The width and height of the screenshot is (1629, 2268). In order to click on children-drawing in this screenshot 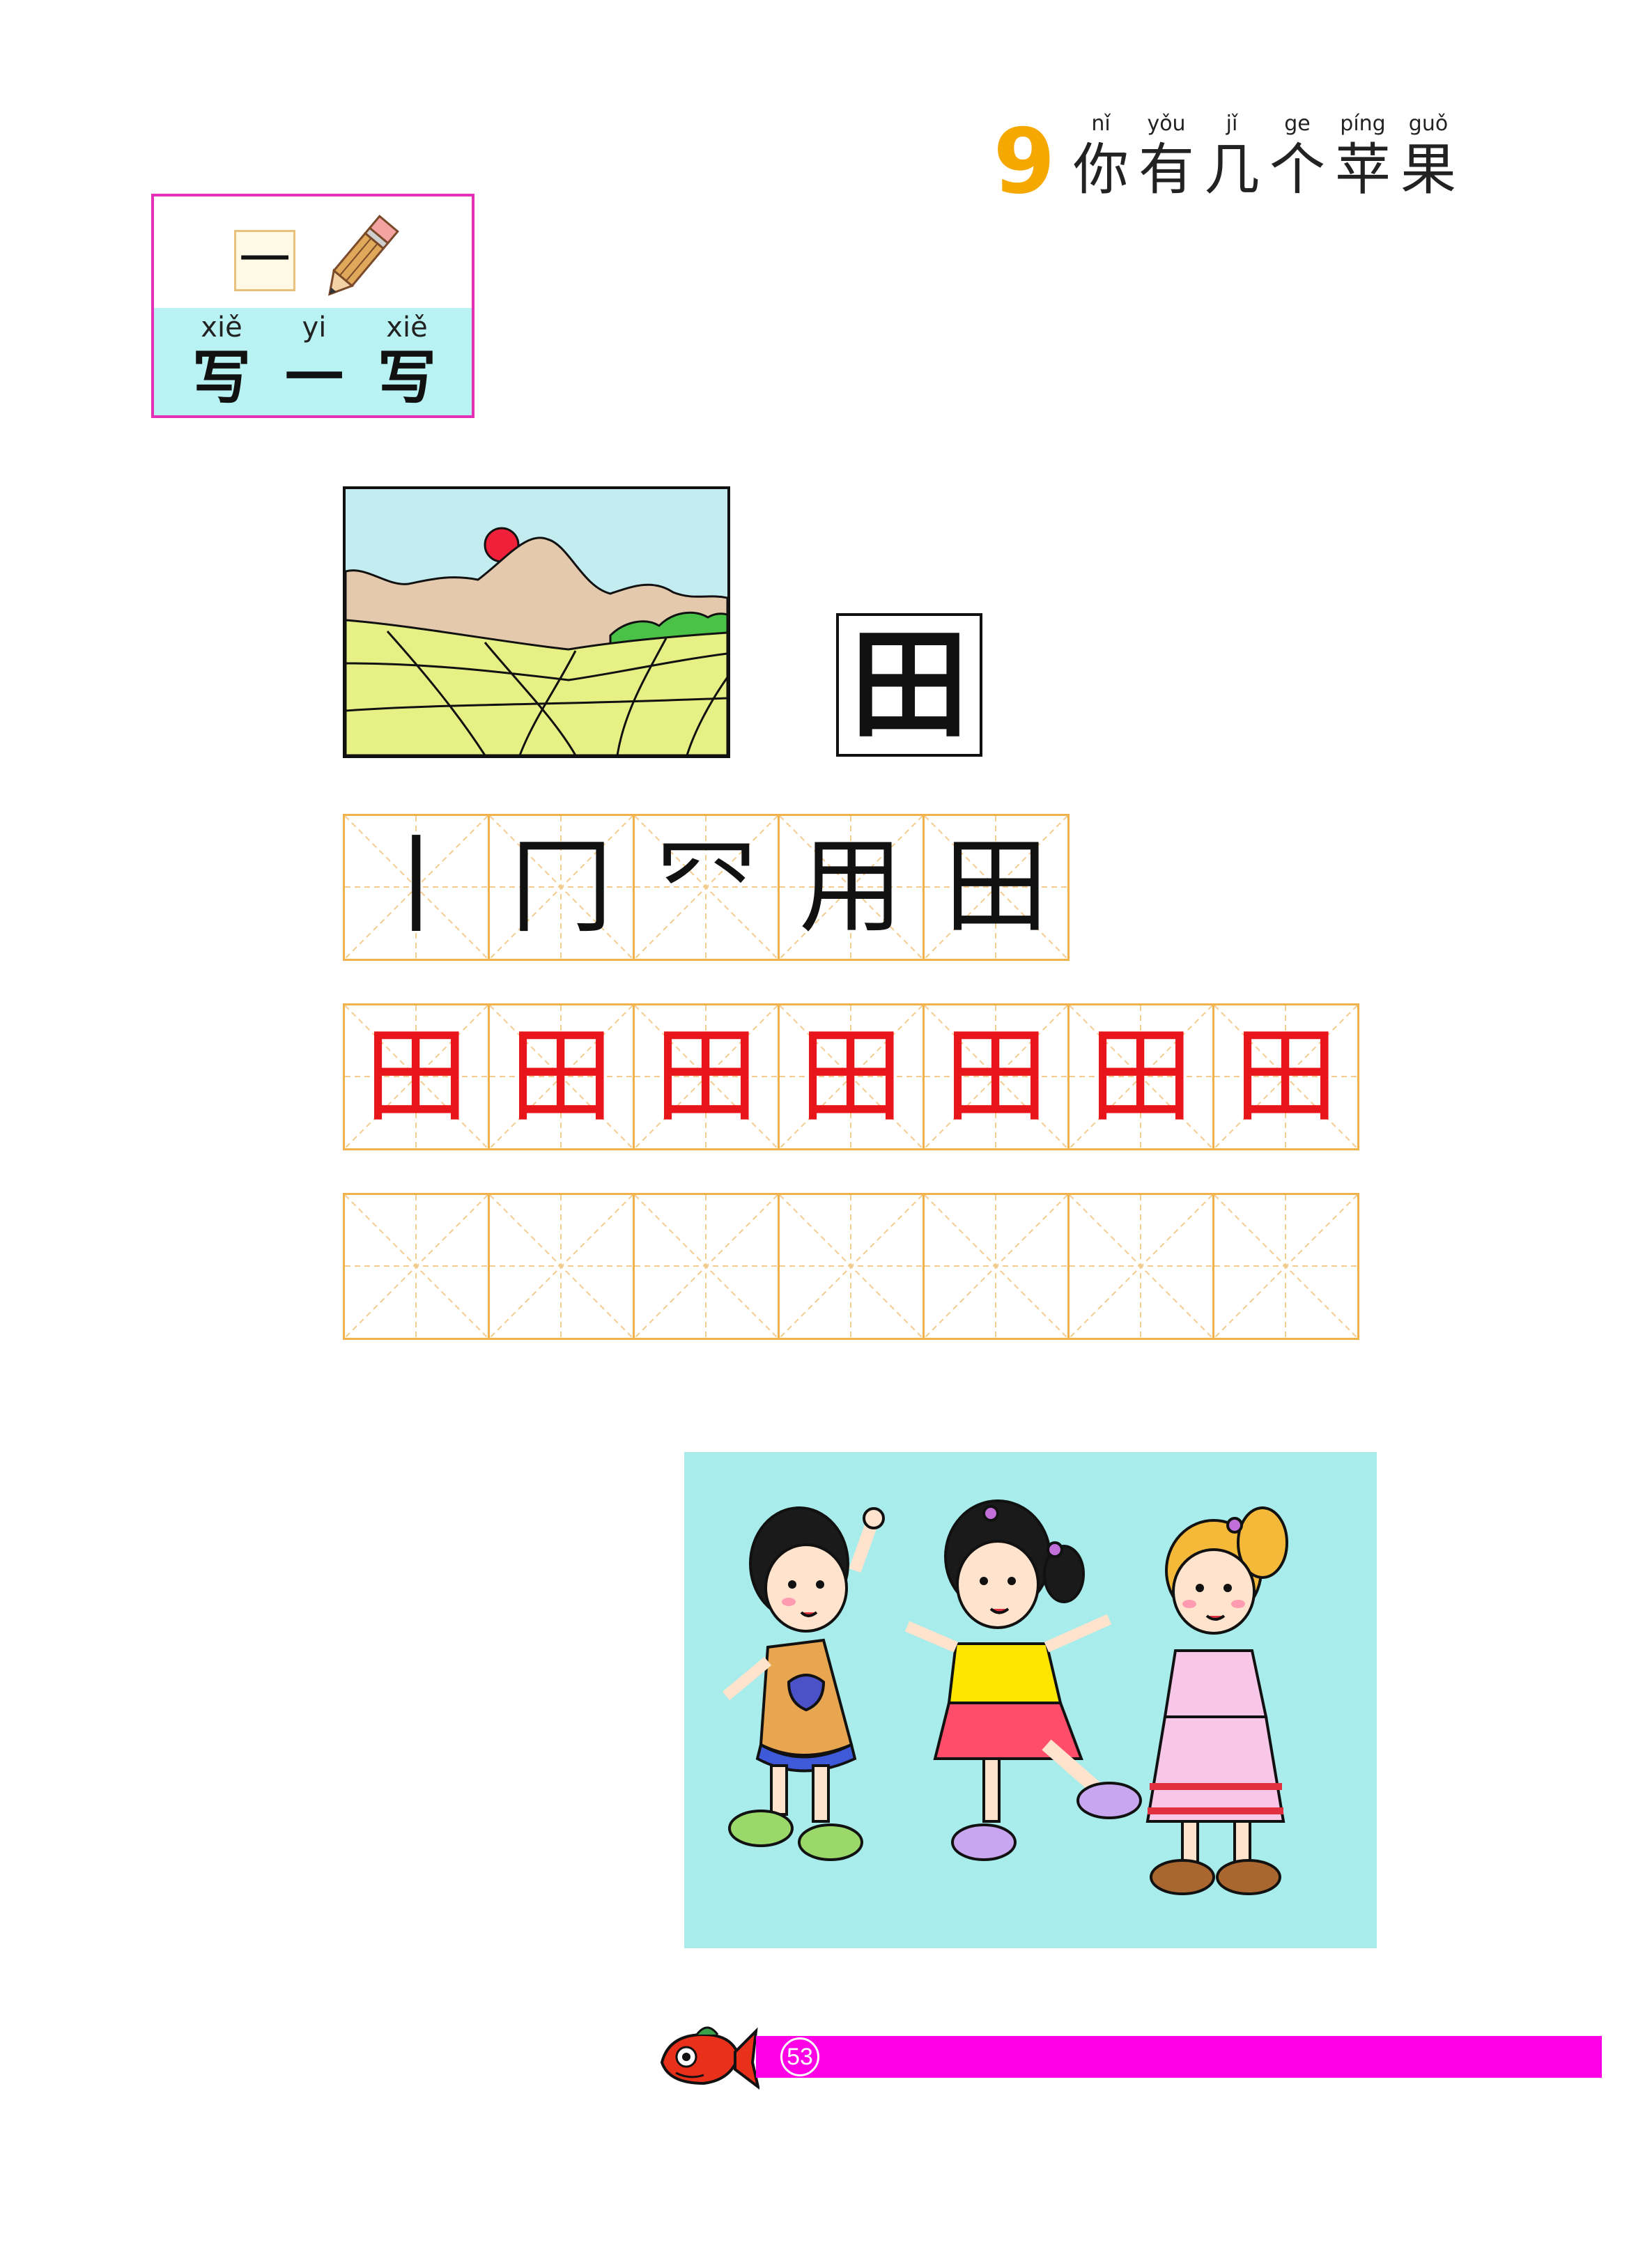, I will do `click(1005, 1697)`.